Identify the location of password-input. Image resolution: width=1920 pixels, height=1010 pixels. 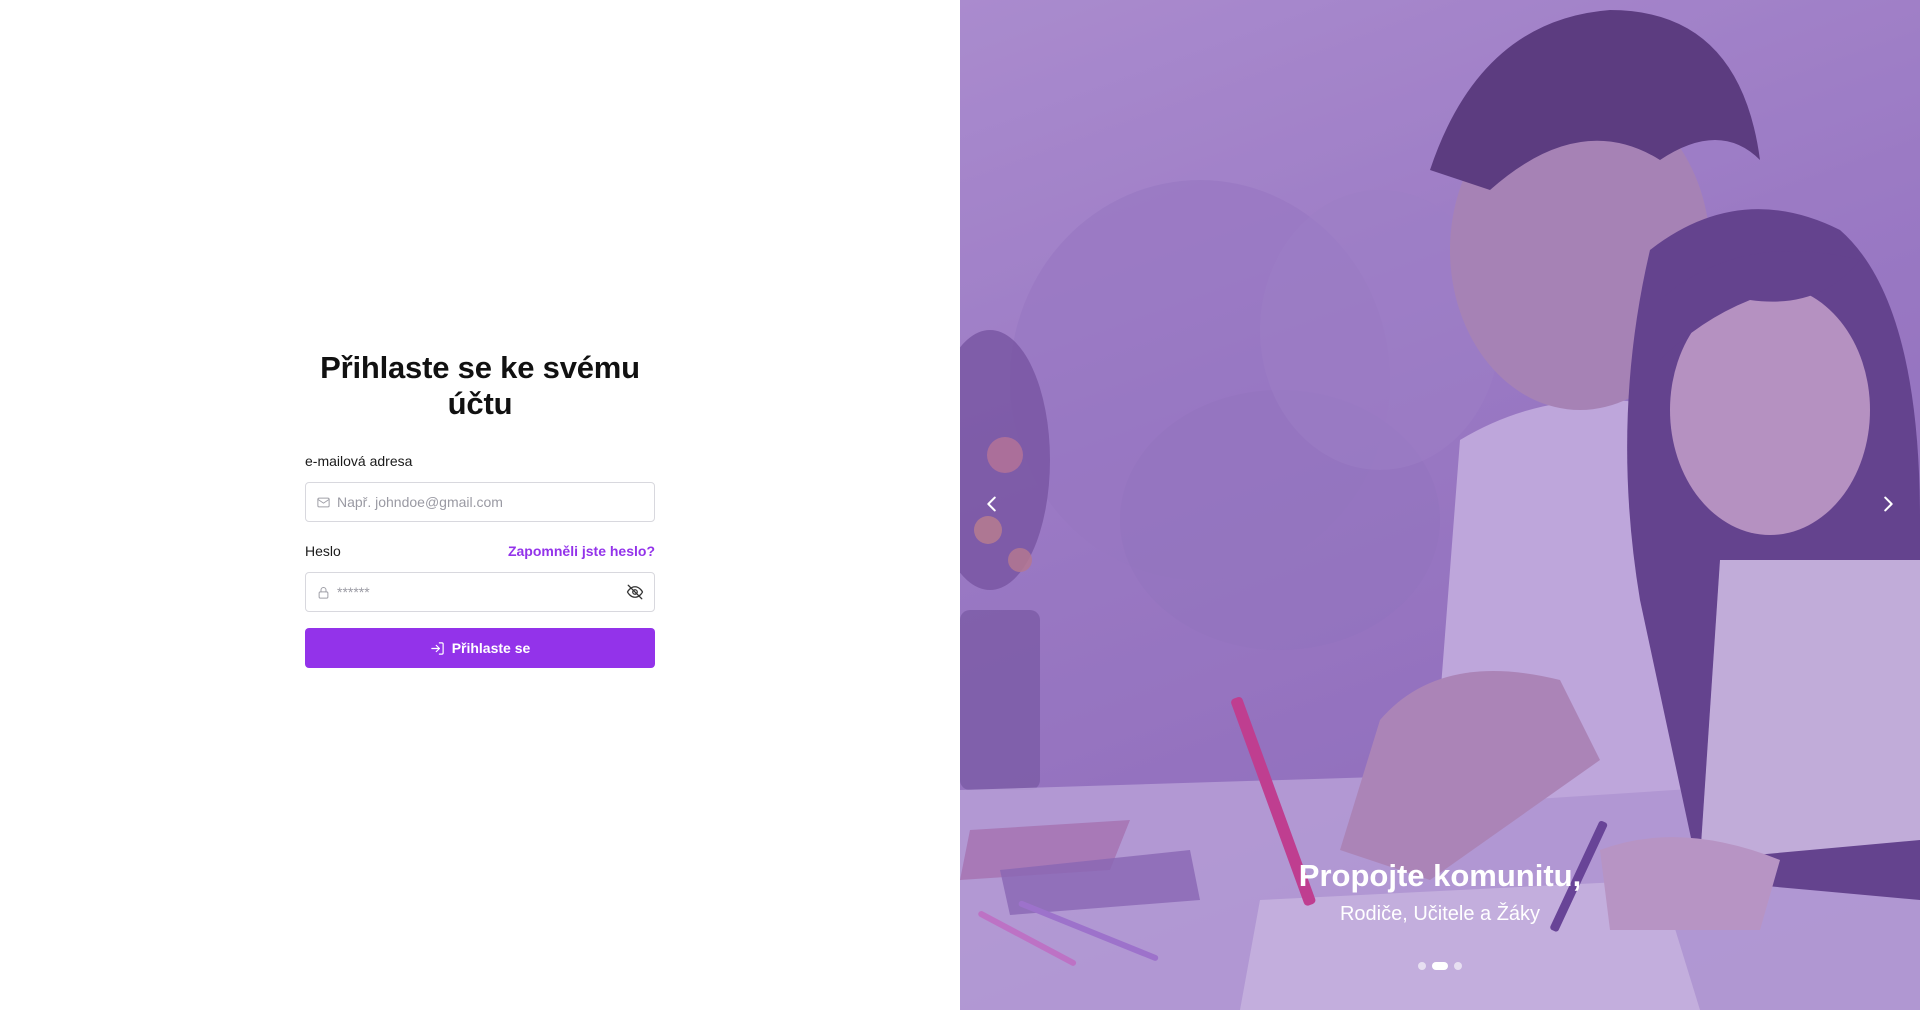
(481, 592).